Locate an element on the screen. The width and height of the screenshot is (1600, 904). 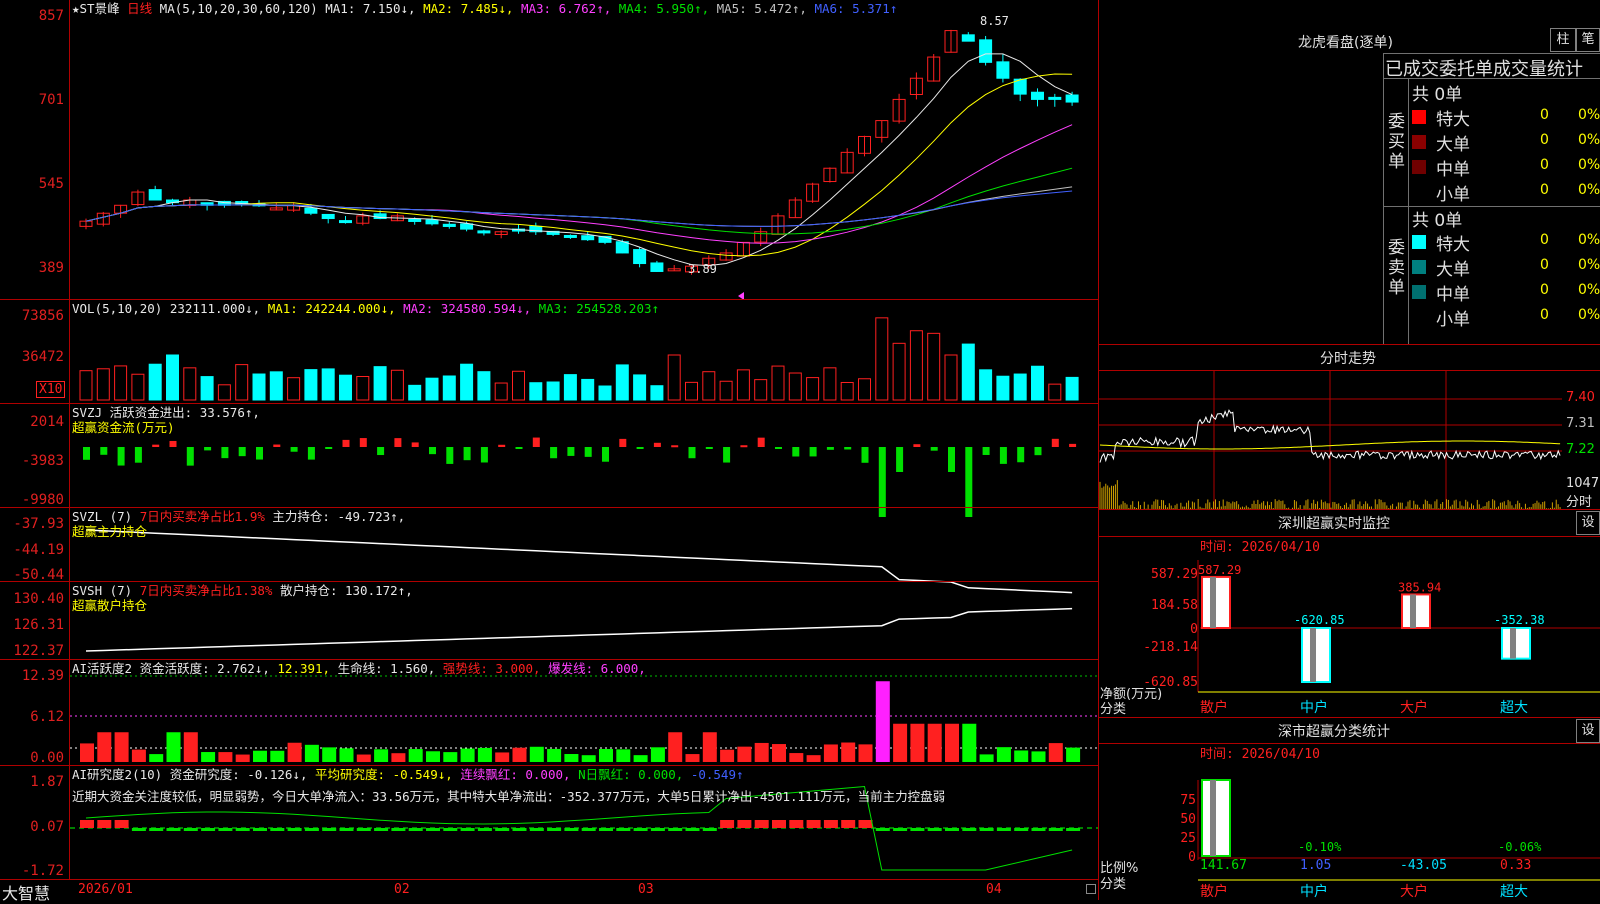
y-label: 130.40 is located at coordinates (38, 599).